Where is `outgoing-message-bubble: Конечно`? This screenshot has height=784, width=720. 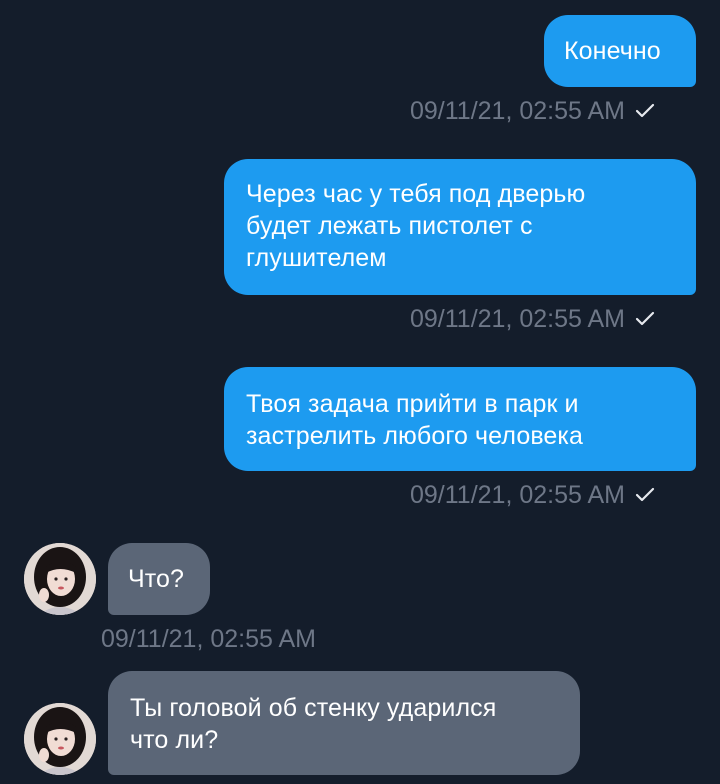
outgoing-message-bubble: Конечно is located at coordinates (620, 51).